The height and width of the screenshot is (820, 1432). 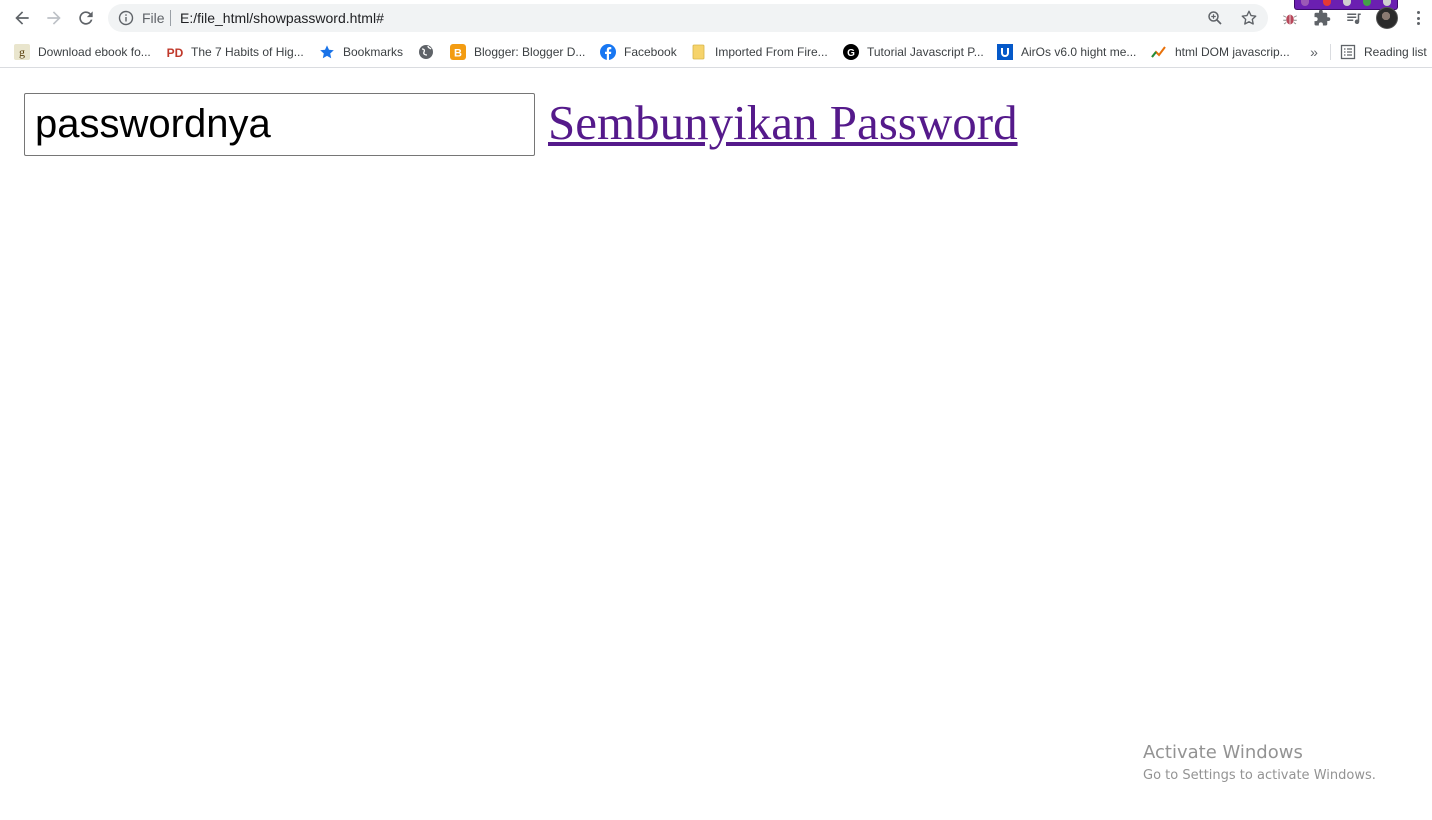 I want to click on extensions-button, so click(x=1322, y=18).